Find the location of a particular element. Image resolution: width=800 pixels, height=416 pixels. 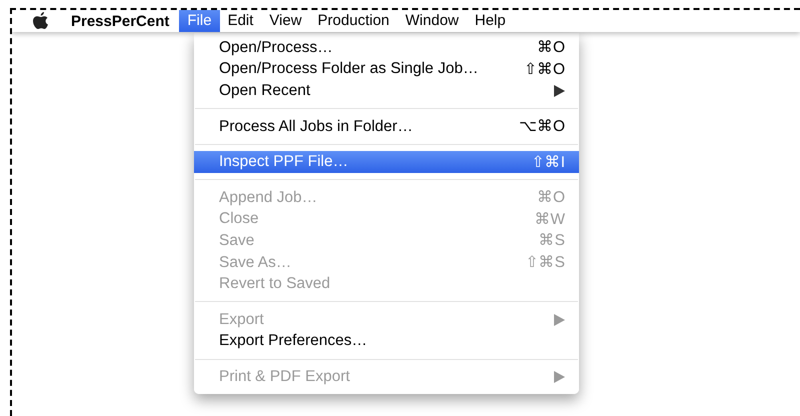

apple-logo-icon is located at coordinates (41, 21).